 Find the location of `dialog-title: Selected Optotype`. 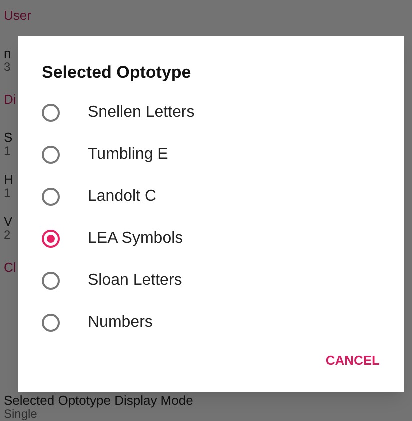

dialog-title: Selected Optotype is located at coordinates (117, 73).